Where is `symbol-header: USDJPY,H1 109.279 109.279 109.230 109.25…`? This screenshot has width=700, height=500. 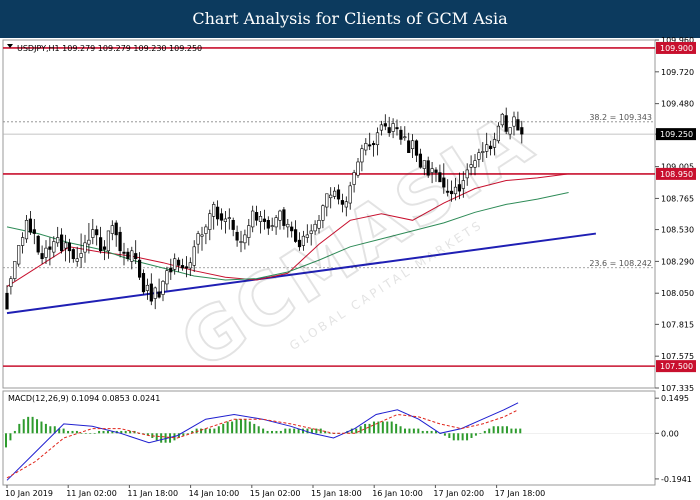
symbol-header: USDJPY,H1 109.279 109.279 109.230 109.25… is located at coordinates (109, 48).